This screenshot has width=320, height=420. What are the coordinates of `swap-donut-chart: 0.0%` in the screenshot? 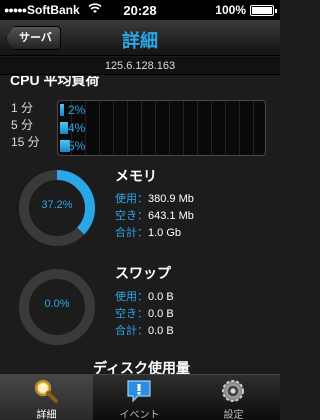 It's located at (57, 307).